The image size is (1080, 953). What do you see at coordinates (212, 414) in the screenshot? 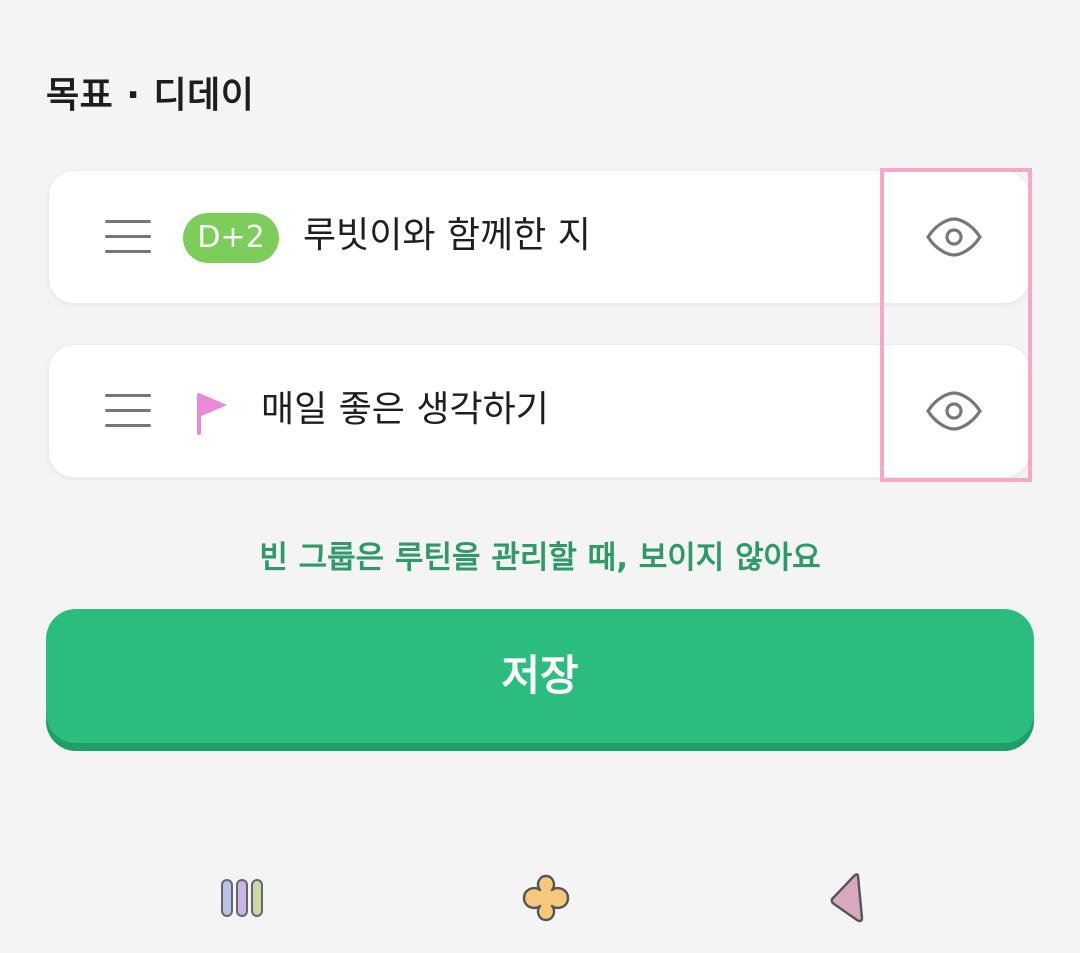
I see `flag-icon` at bounding box center [212, 414].